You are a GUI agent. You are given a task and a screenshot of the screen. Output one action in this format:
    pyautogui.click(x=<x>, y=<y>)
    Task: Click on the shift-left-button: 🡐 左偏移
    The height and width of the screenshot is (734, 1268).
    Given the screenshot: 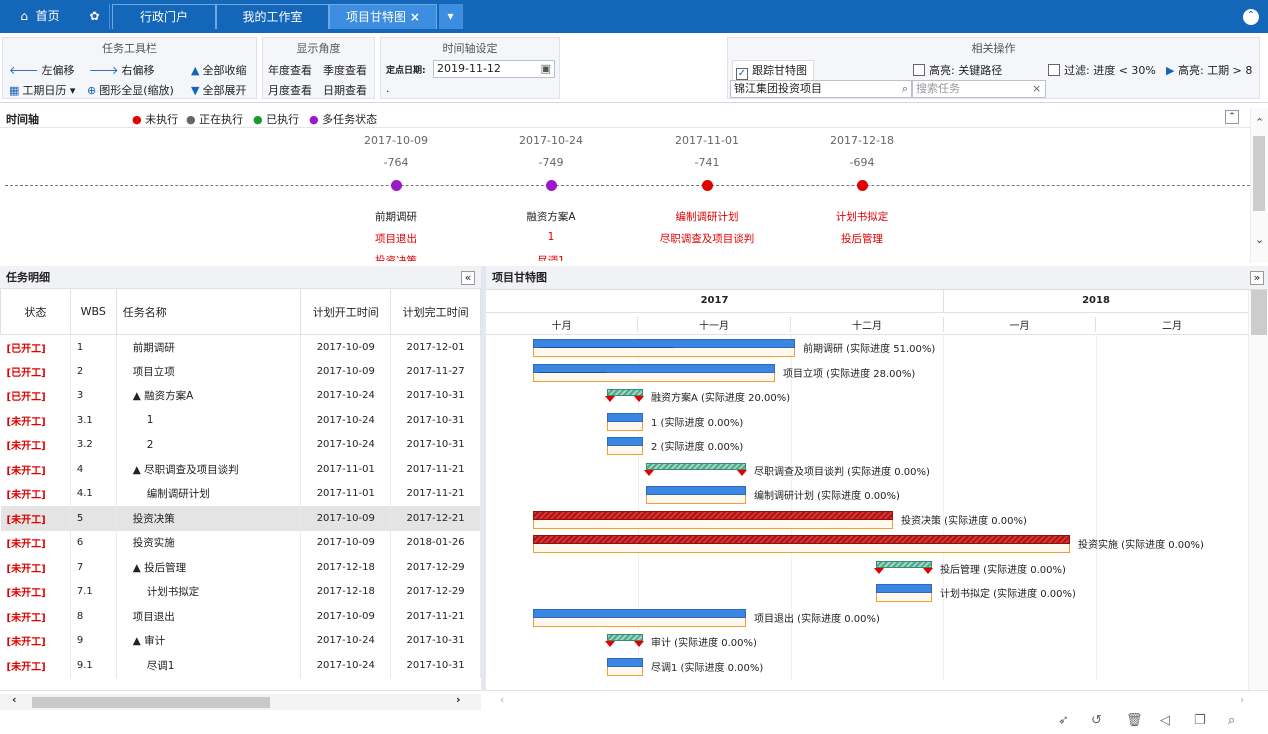 What is the action you would take?
    pyautogui.click(x=42, y=70)
    